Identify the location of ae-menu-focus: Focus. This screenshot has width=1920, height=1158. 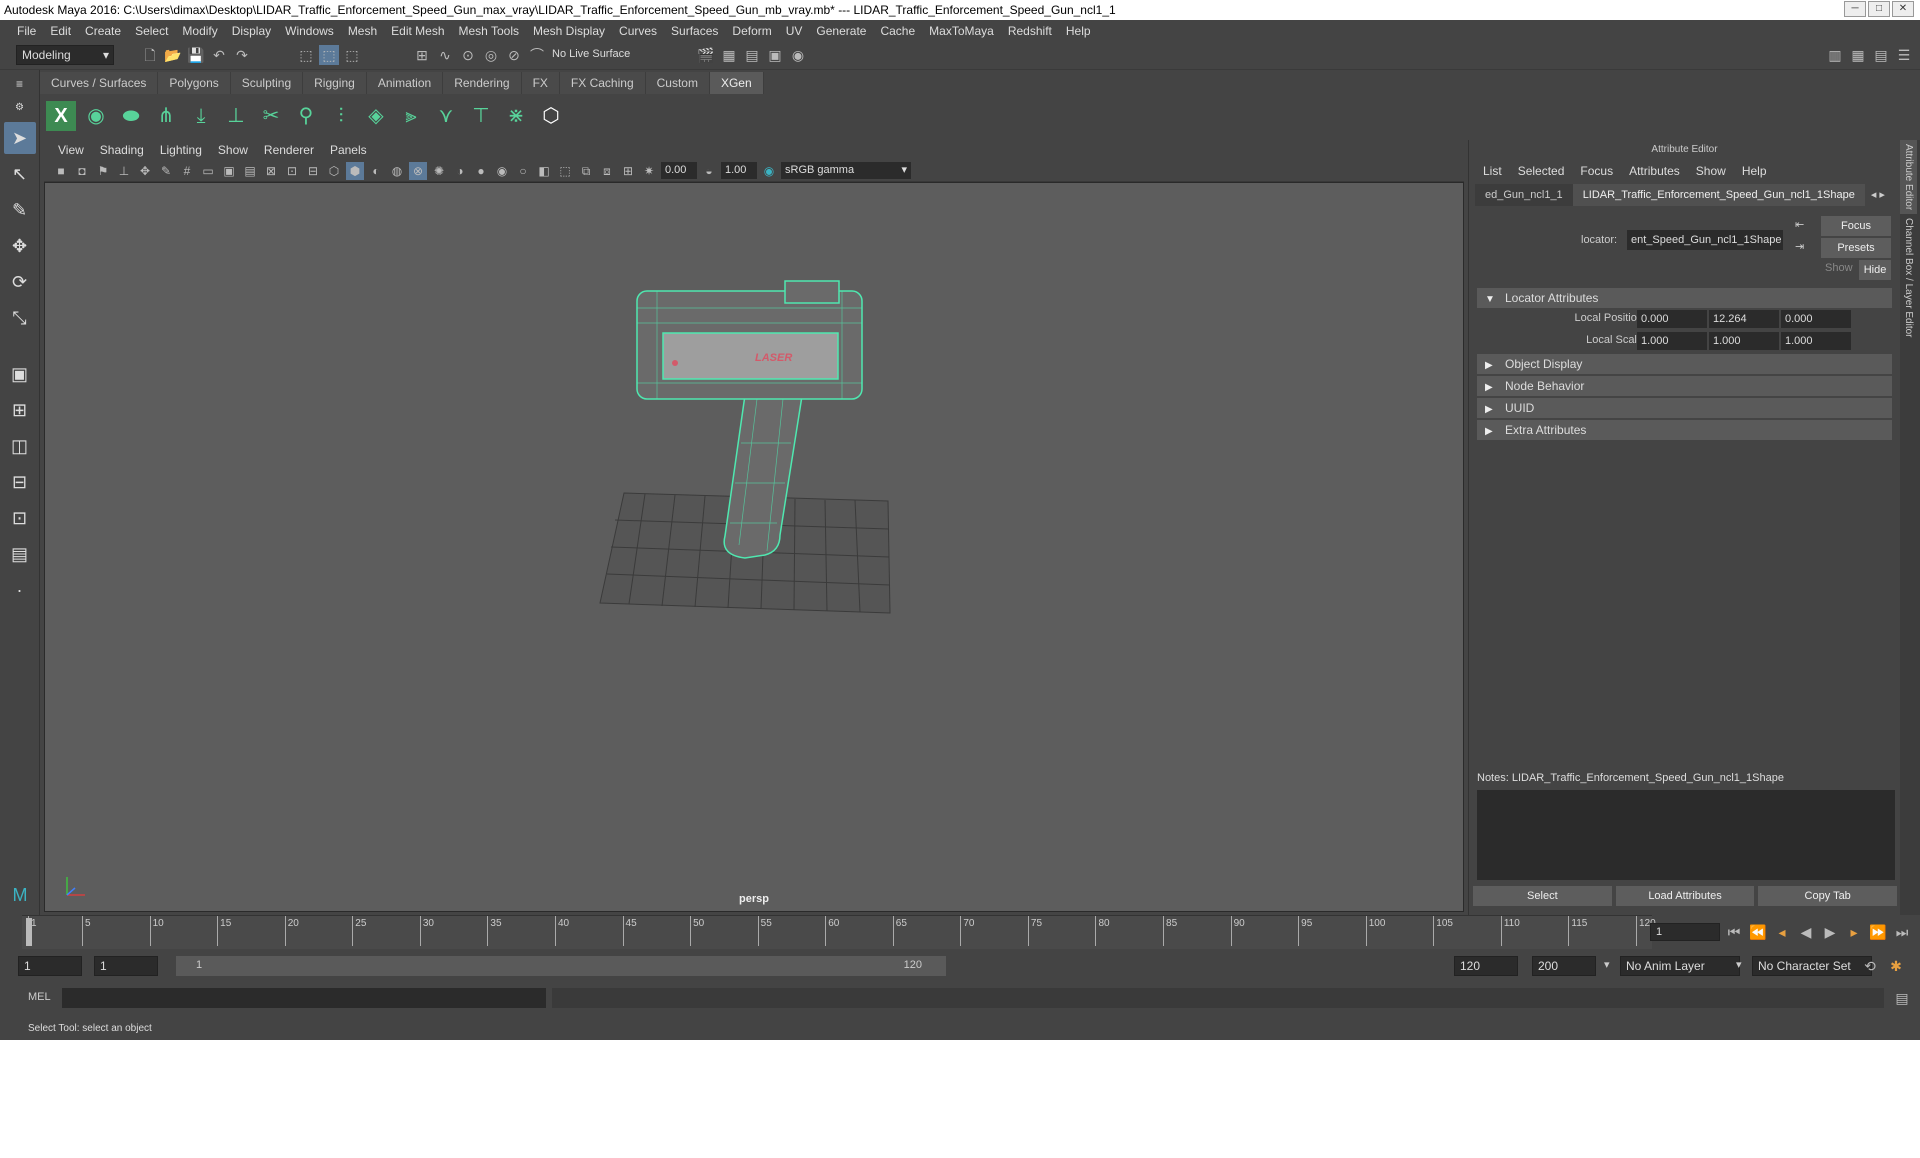
(1596, 171).